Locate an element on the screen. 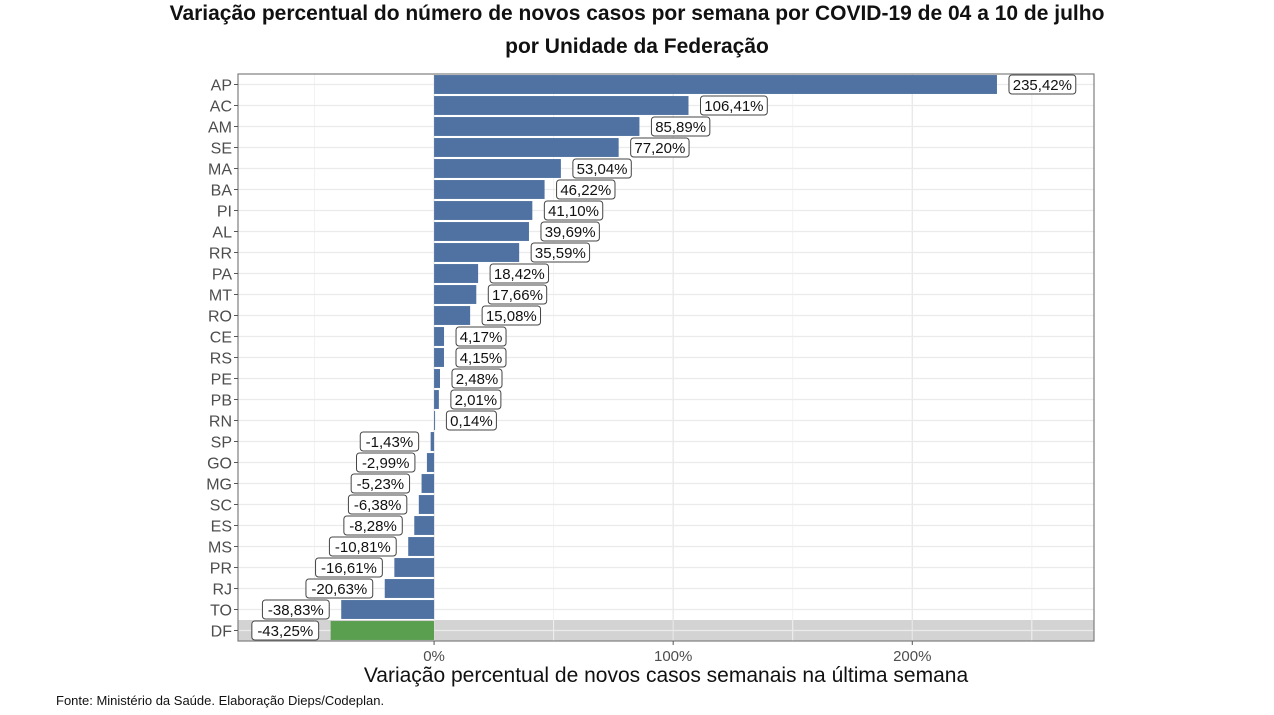 The height and width of the screenshot is (715, 1274). bar-ap is located at coordinates (715, 84).